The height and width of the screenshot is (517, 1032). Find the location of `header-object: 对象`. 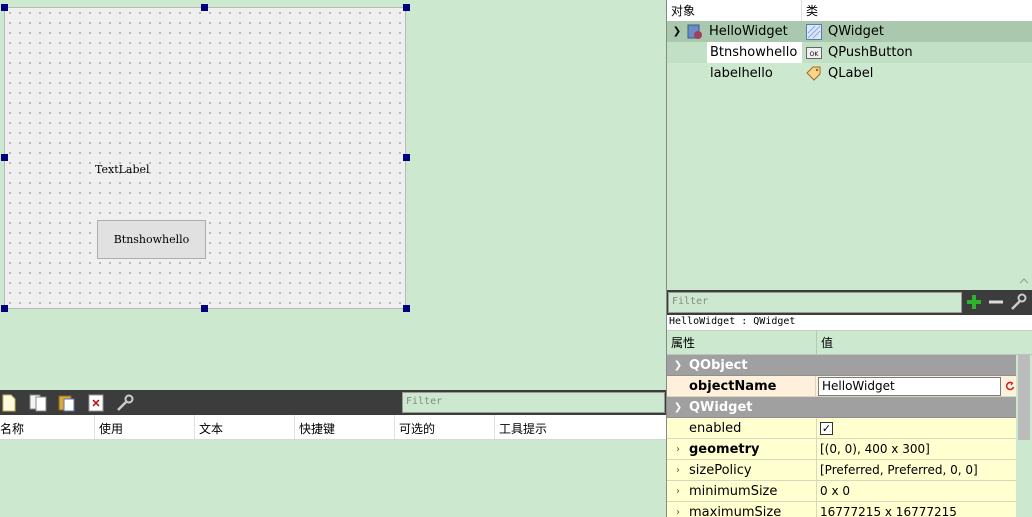

header-object: 对象 is located at coordinates (734, 10).